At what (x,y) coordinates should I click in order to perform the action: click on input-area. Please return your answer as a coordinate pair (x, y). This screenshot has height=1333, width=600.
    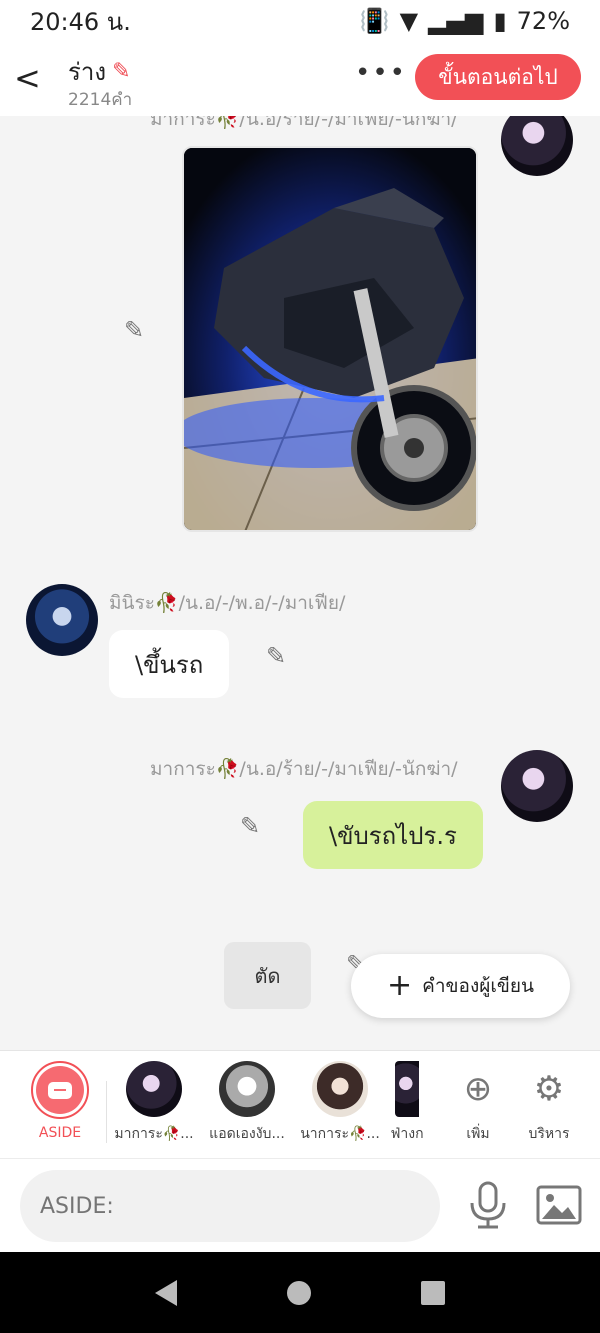
    Looking at the image, I should click on (300, 1205).